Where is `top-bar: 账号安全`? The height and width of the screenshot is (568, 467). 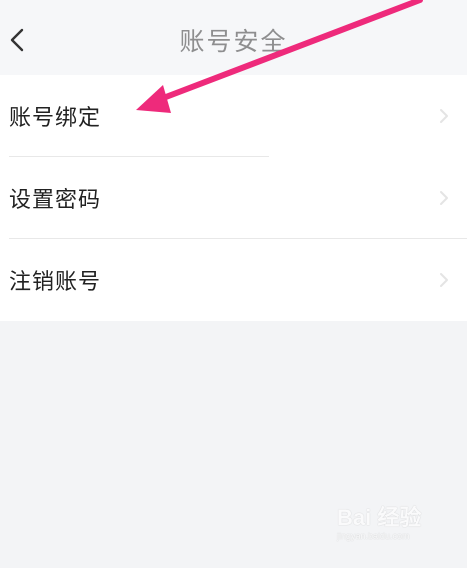
top-bar: 账号安全 is located at coordinates (233, 37).